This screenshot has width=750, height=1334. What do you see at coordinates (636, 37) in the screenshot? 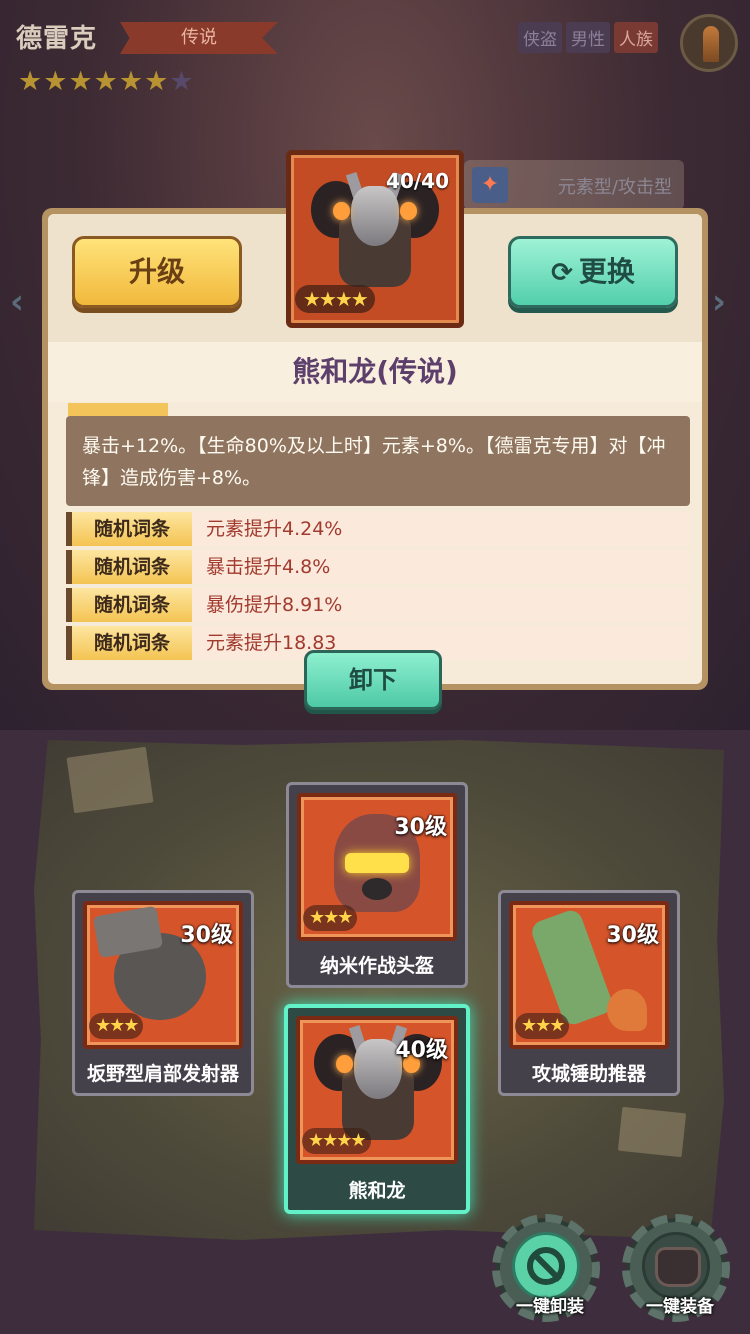
I see `tag-race: 人族` at bounding box center [636, 37].